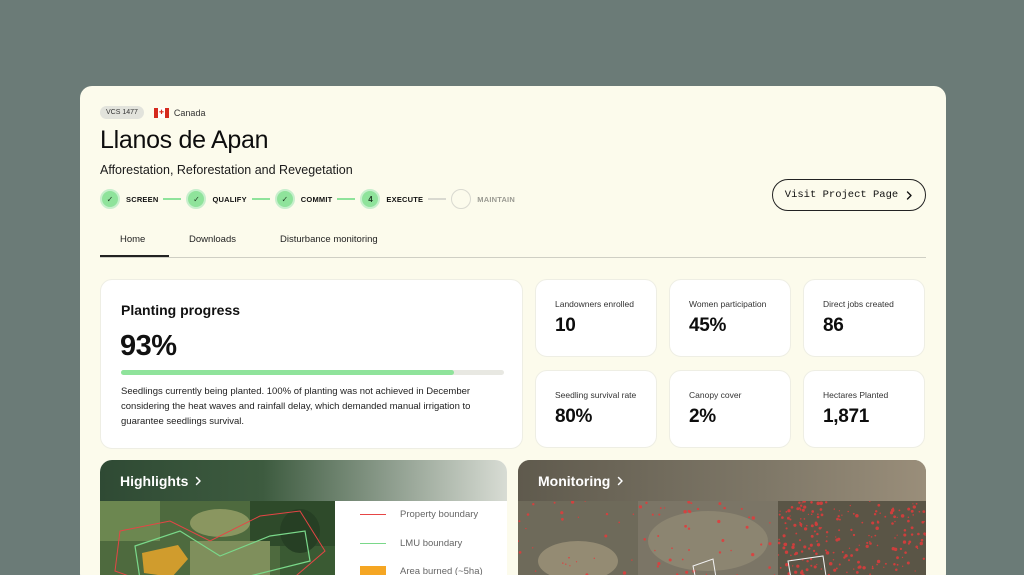 This screenshot has height=575, width=1024. I want to click on project-meta: VCS 1477 ✚ Canada, so click(152, 112).